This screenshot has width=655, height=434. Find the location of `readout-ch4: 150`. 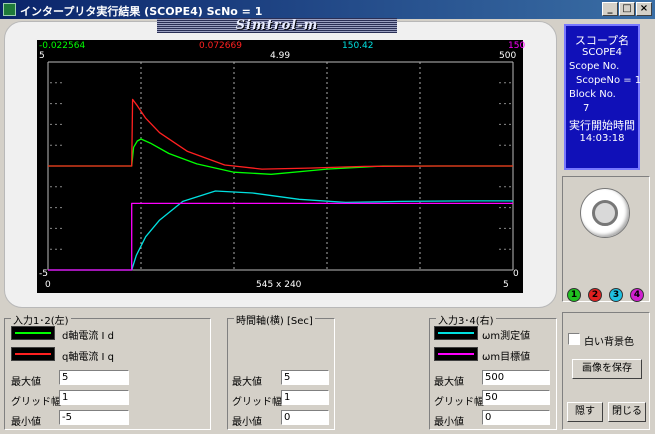

readout-ch4: 150 is located at coordinates (517, 46).